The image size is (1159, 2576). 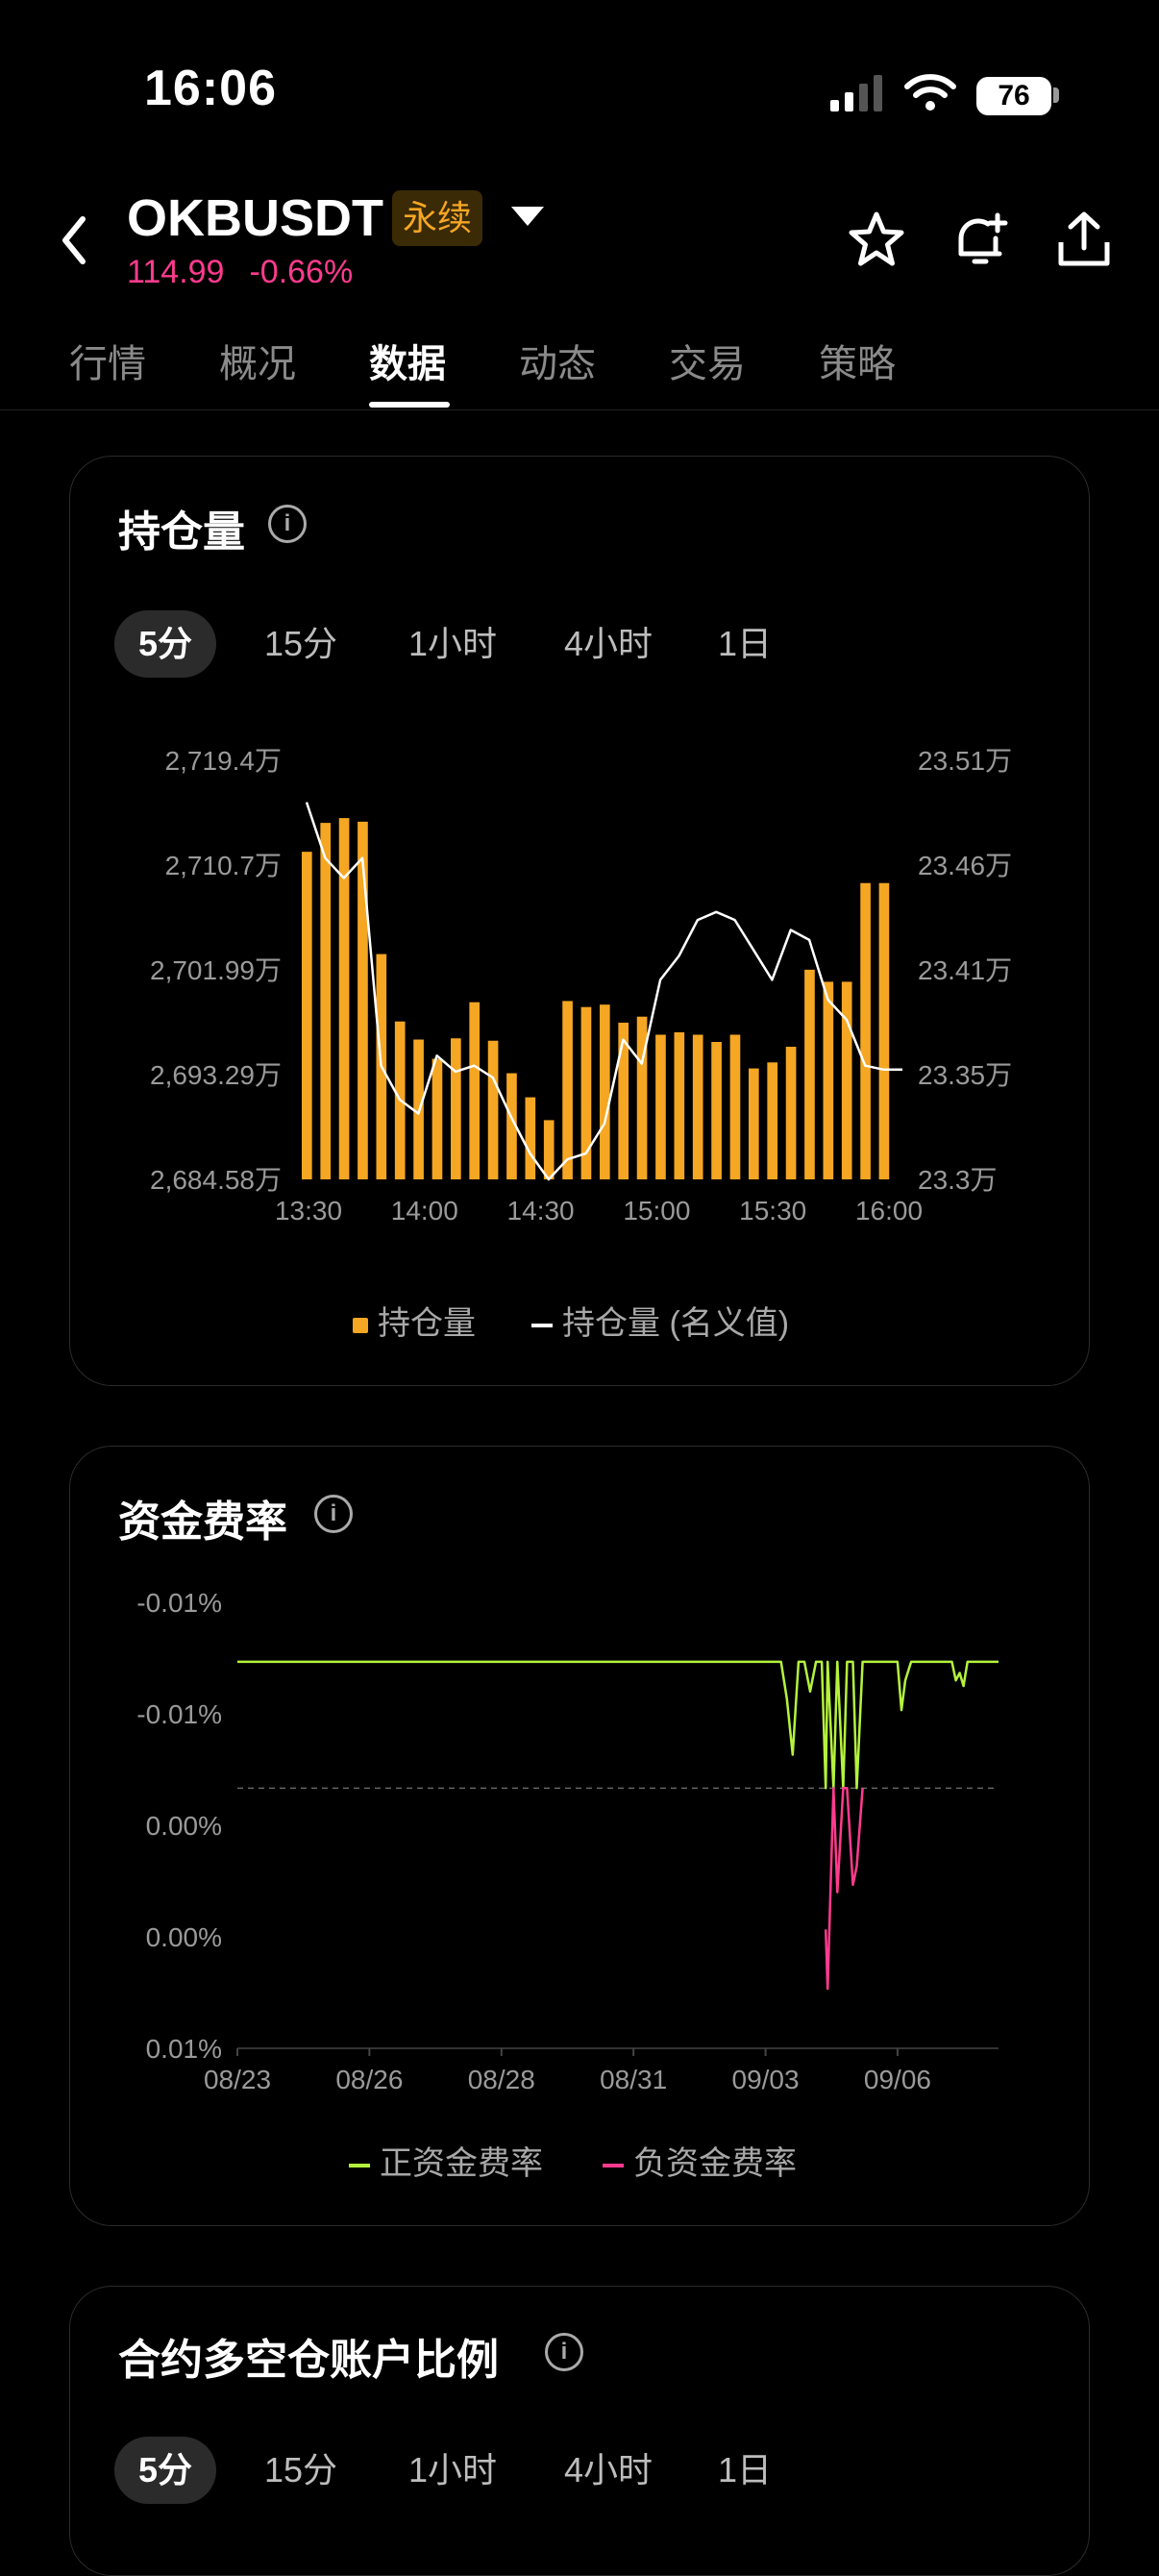 I want to click on price-line: 114.99 -0.66%, so click(x=240, y=272).